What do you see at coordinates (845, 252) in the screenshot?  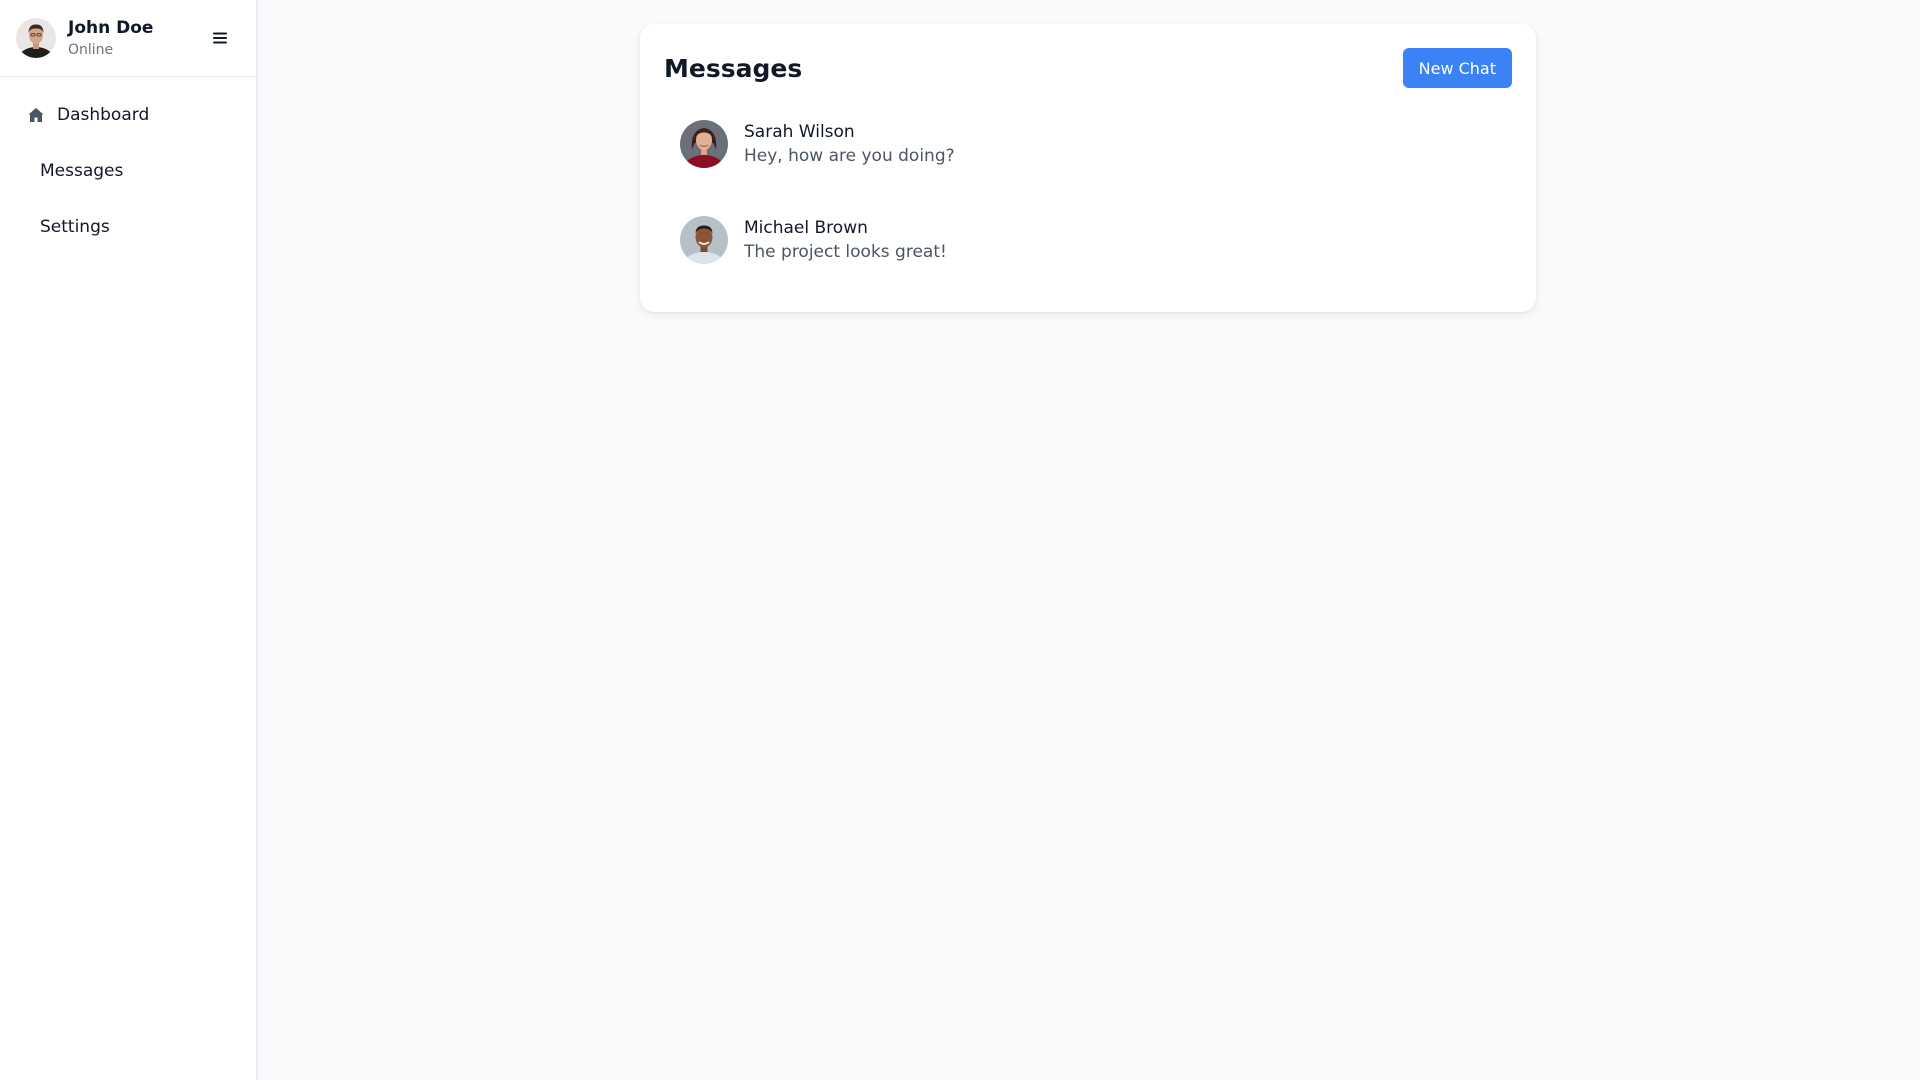 I see `chat-preview: The project looks great!` at bounding box center [845, 252].